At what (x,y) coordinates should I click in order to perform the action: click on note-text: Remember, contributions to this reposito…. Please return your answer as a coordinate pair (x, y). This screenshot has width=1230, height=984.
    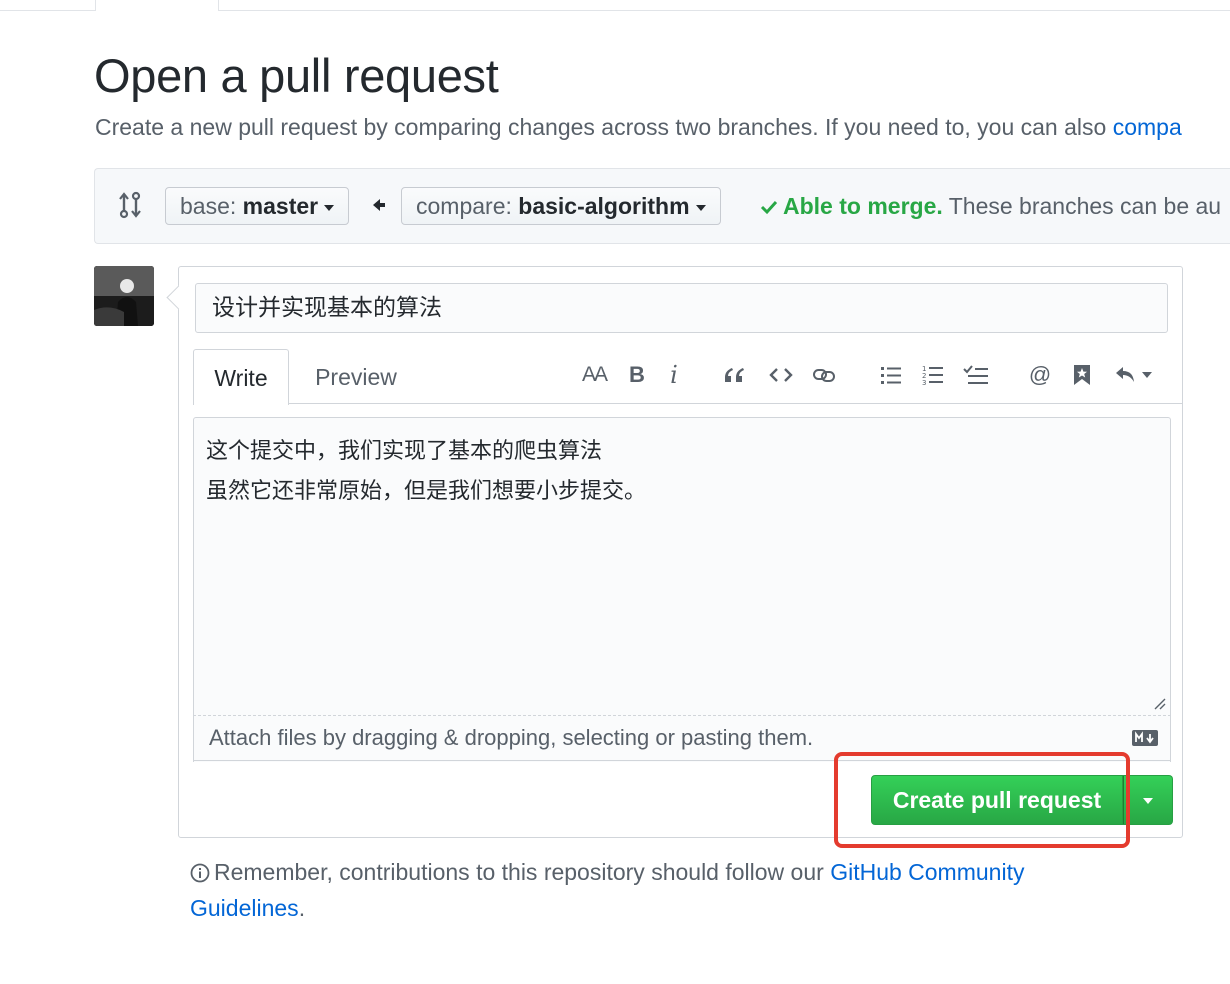
    Looking at the image, I should click on (522, 872).